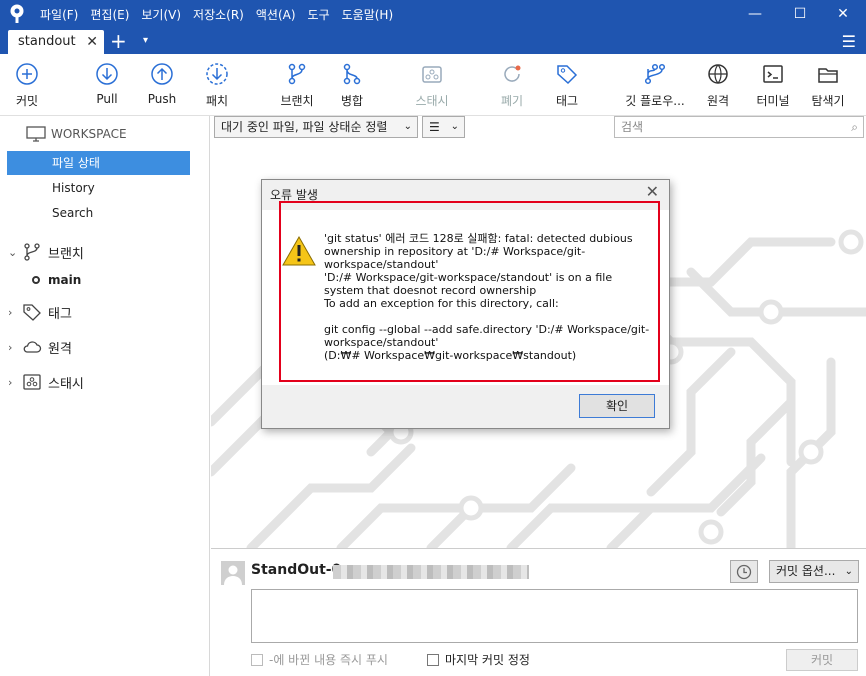  I want to click on menu-file: 파일(F), so click(59, 14).